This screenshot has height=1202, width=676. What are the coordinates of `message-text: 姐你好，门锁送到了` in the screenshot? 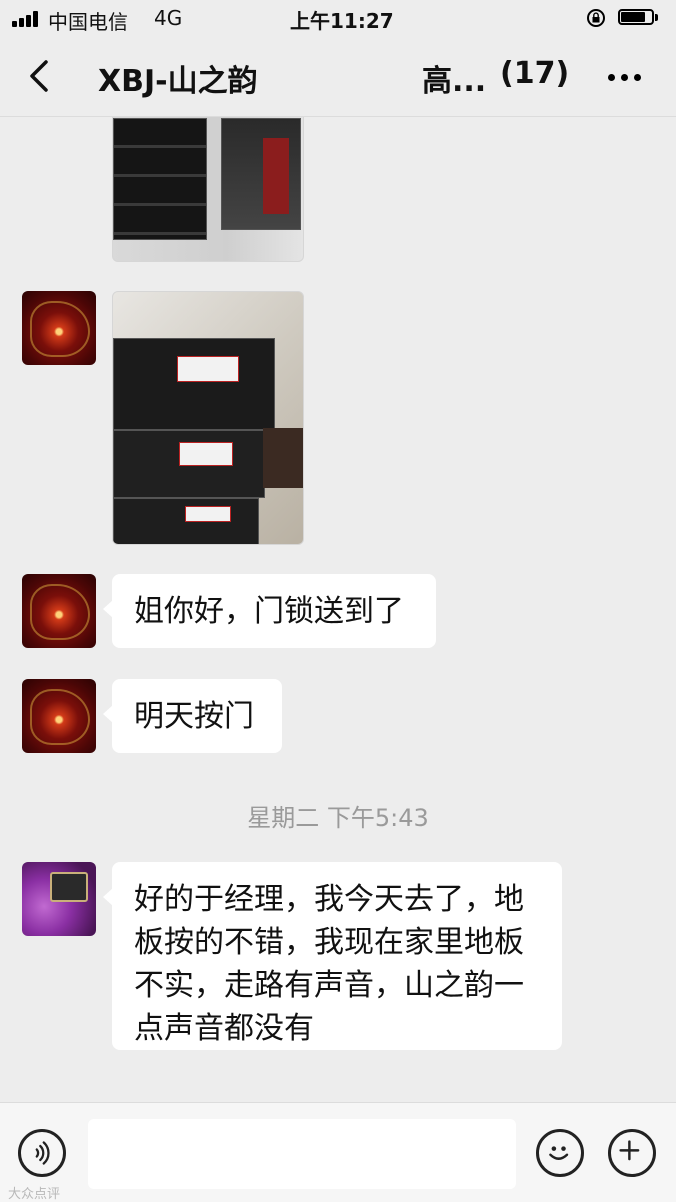 It's located at (269, 611).